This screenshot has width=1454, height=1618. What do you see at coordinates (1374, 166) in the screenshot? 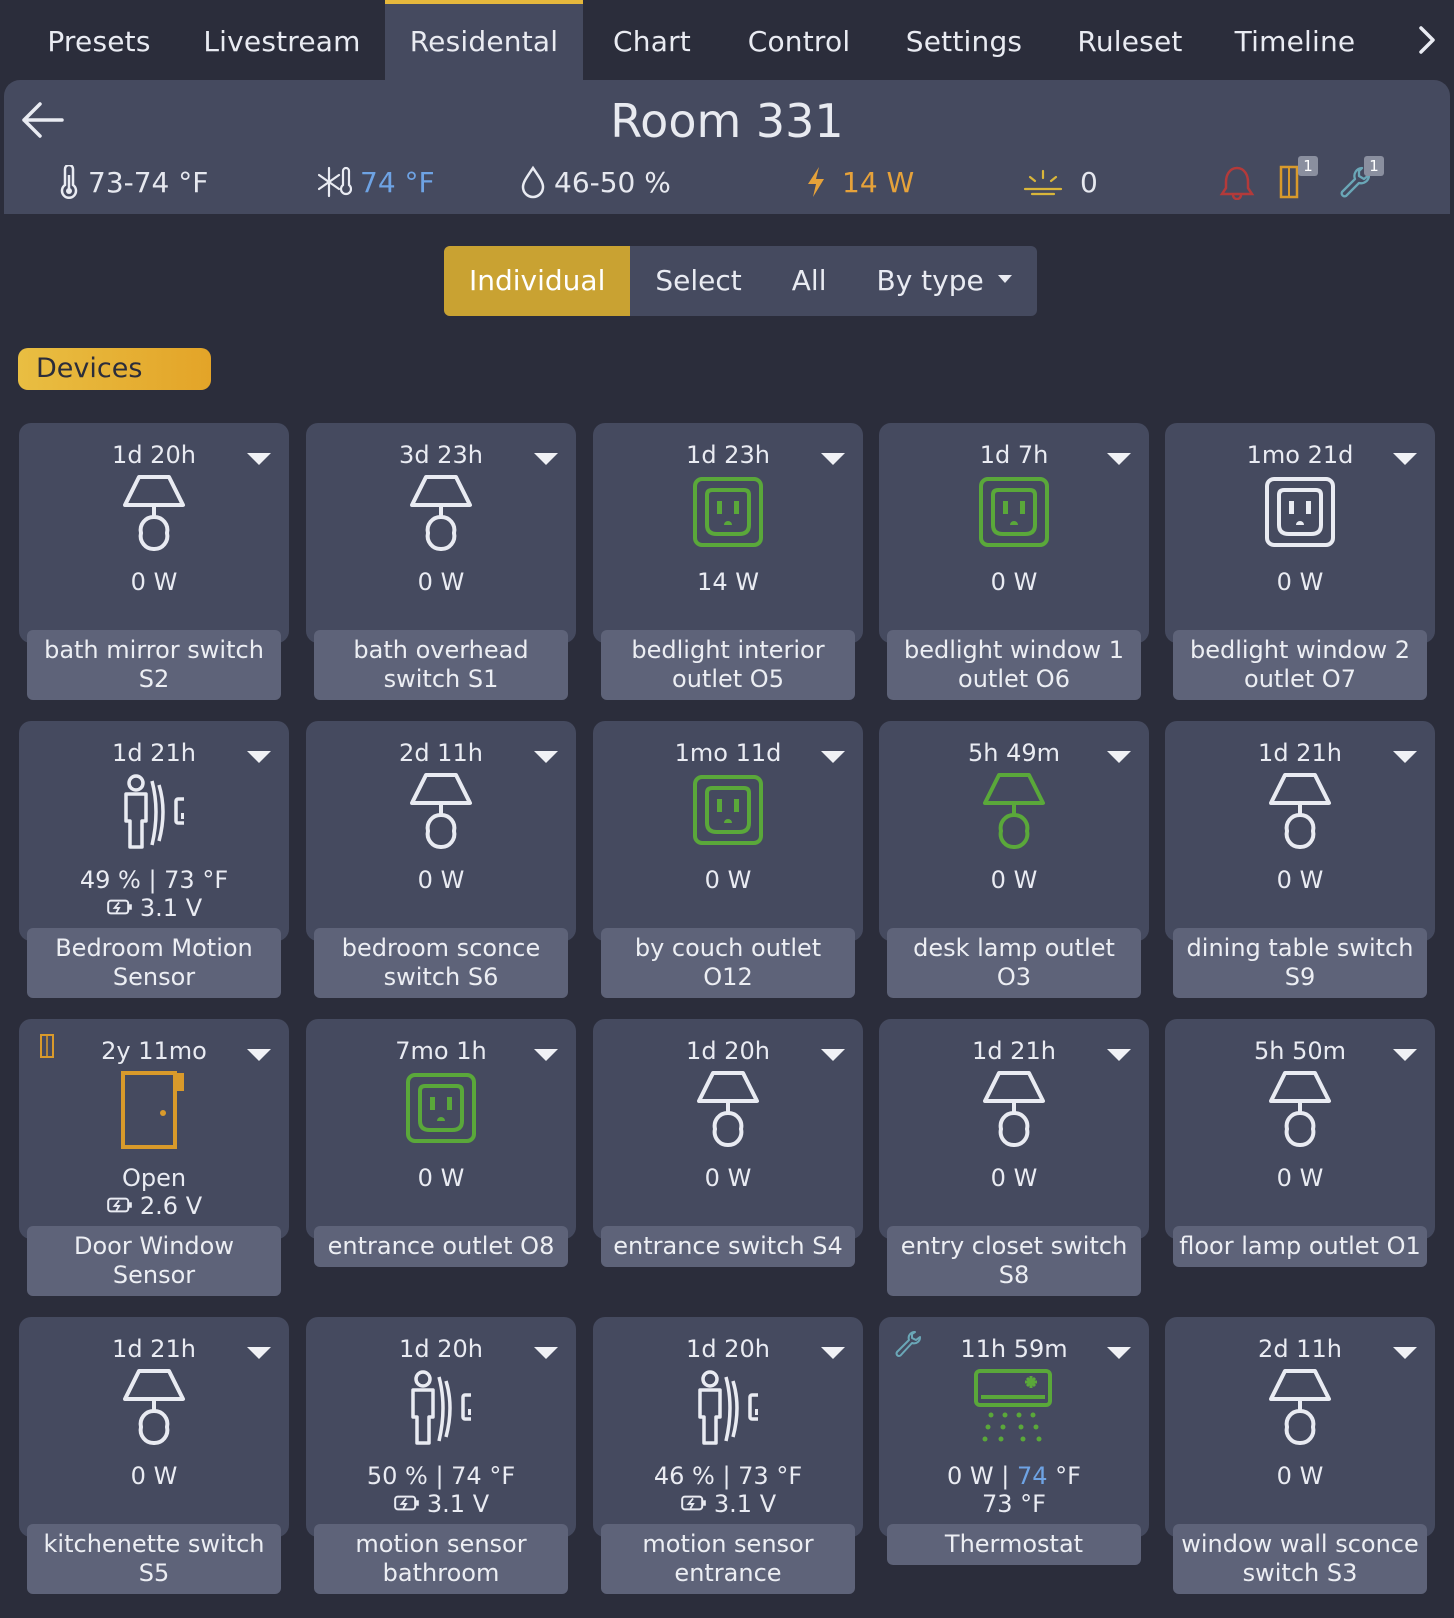
I see `maintenance-alert-count: 1` at bounding box center [1374, 166].